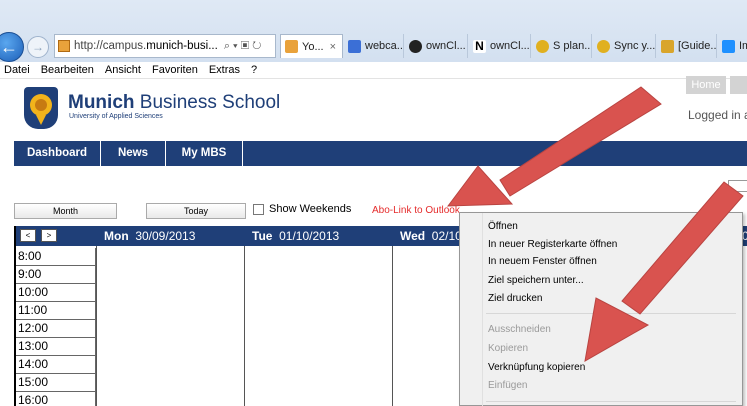 The image size is (747, 406). Describe the element at coordinates (706, 85) in the screenshot. I see `home-button: Home` at that location.